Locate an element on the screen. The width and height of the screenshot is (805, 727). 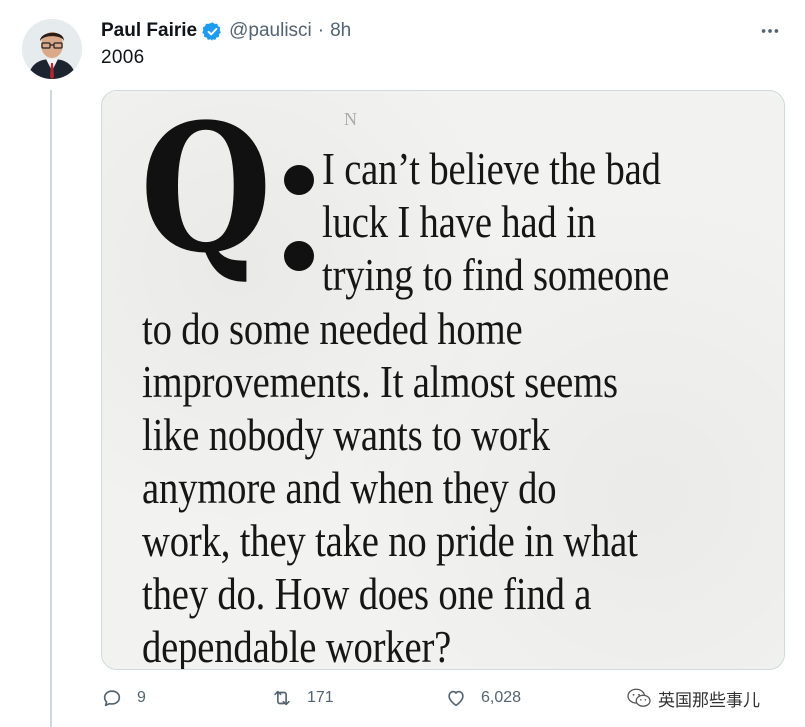
timestamp: 8h is located at coordinates (340, 31).